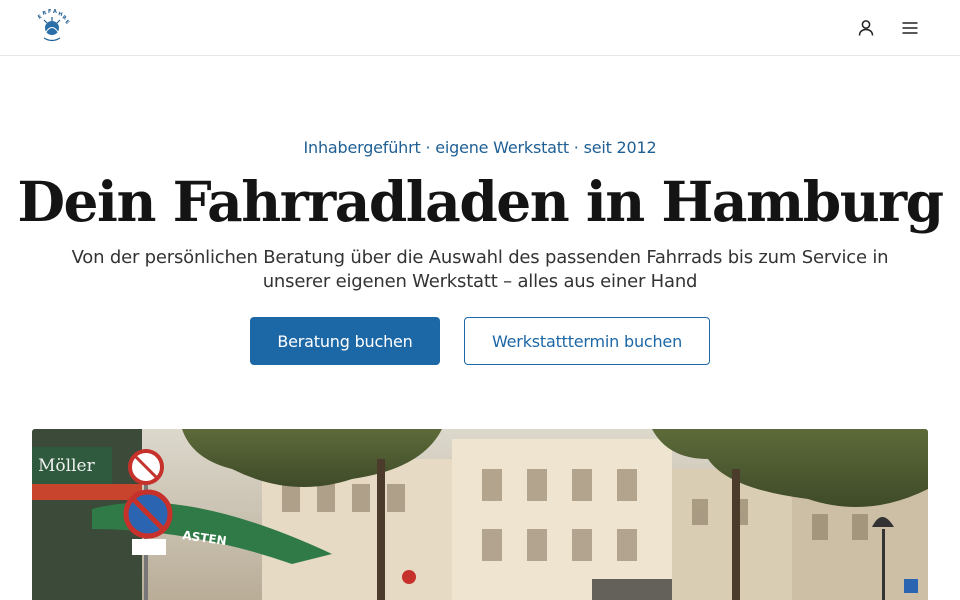  Describe the element at coordinates (480, 28) in the screenshot. I see `site-header: E R F A H R E` at that location.